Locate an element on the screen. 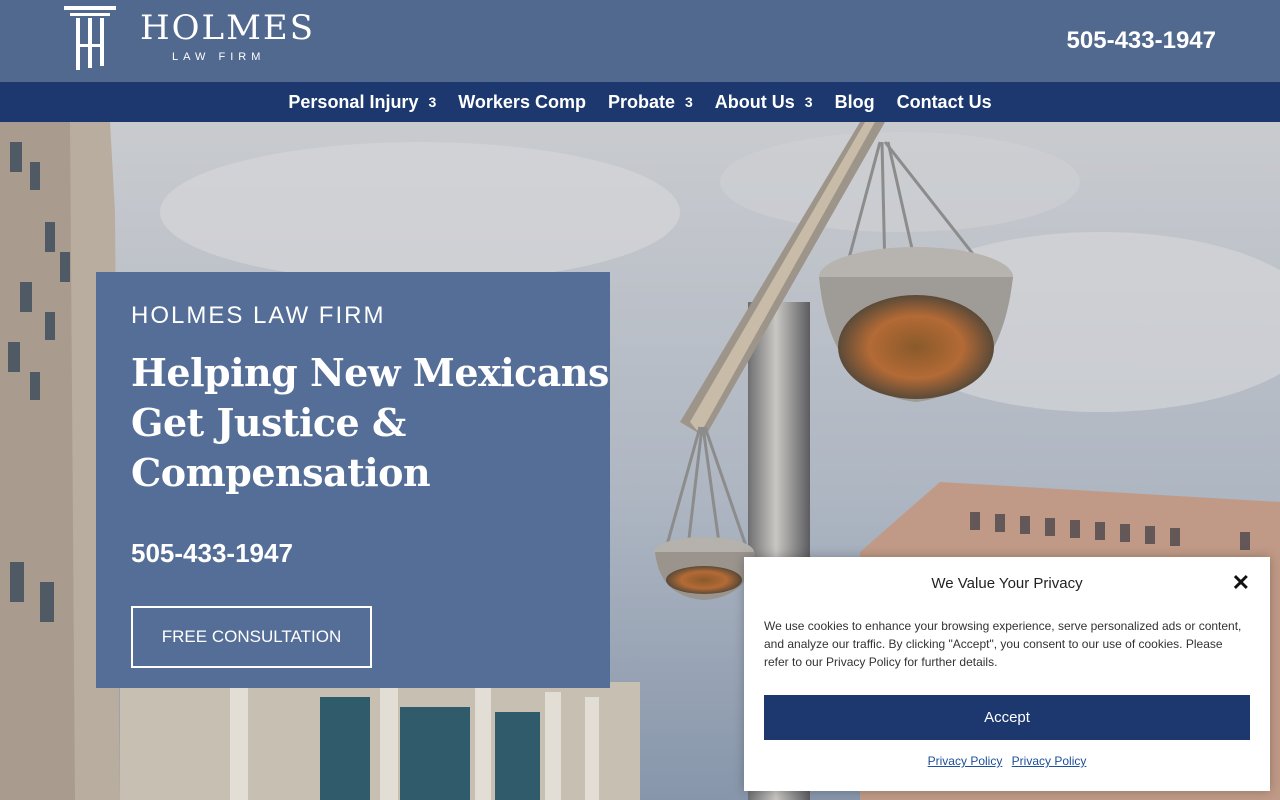 The width and height of the screenshot is (1280, 800). site-header: HOLMES LAW FIRM 505-433-1947 is located at coordinates (640, 41).